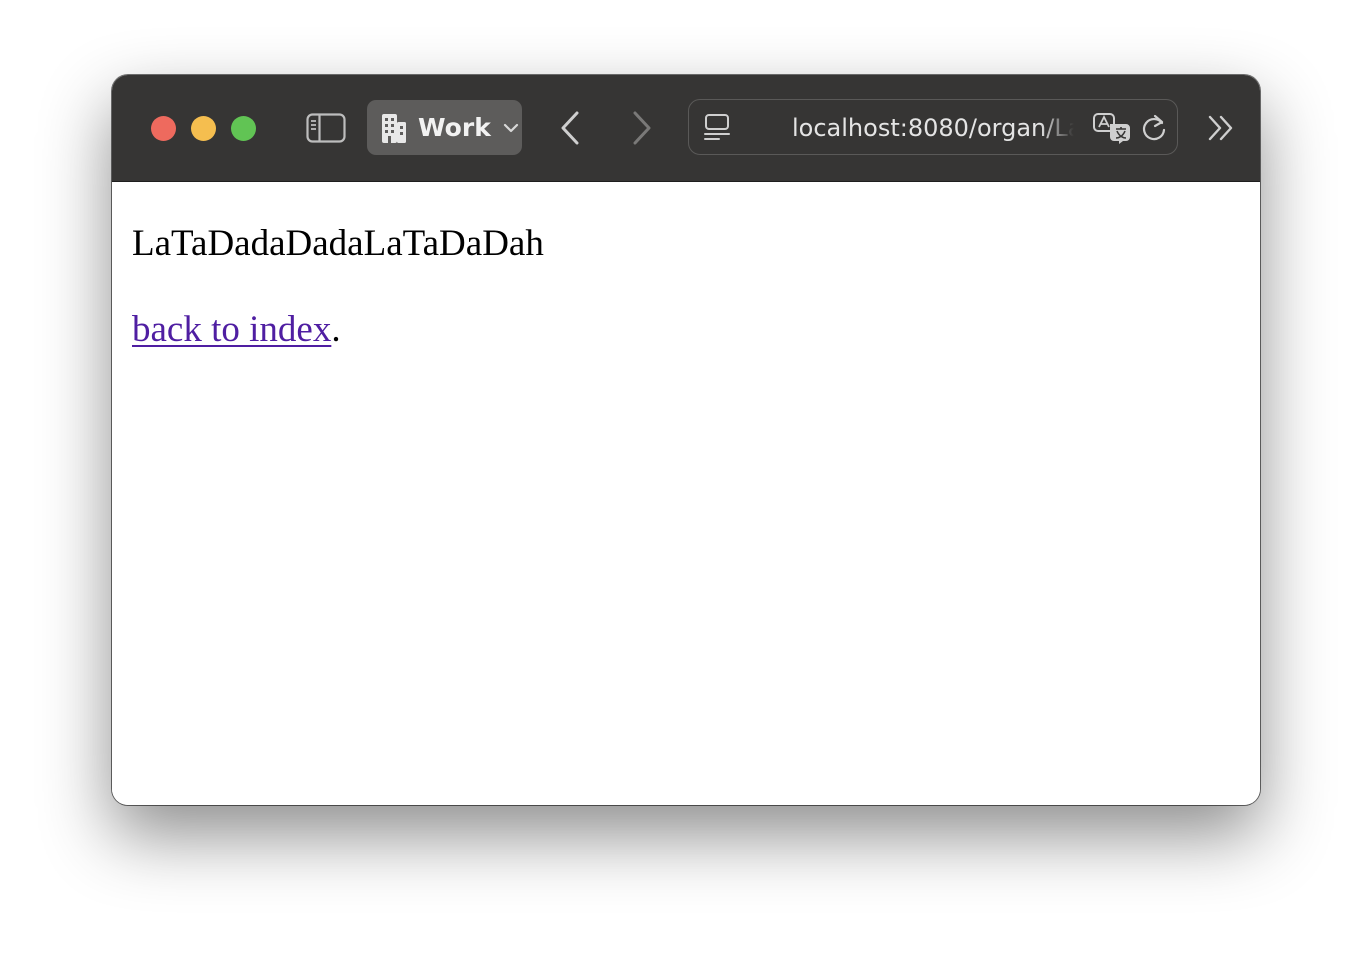 The width and height of the screenshot is (1372, 954). I want to click on trailing-period: ., so click(336, 329).